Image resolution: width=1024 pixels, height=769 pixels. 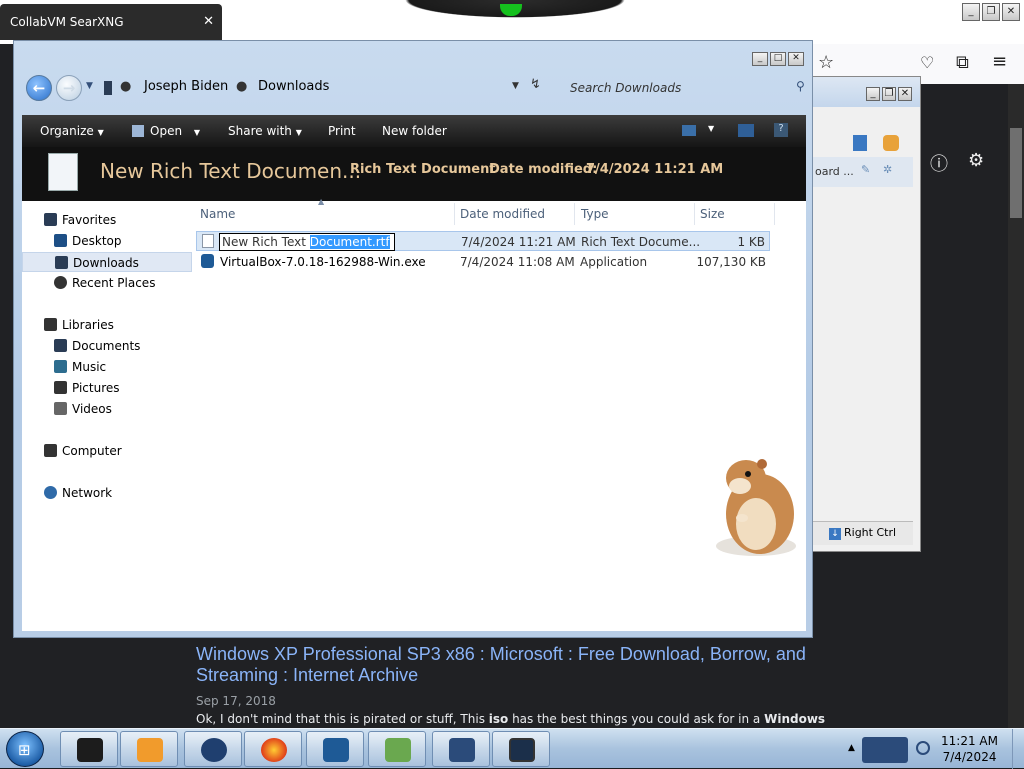 I want to click on taskbar-app-control-panel, so click(x=397, y=749).